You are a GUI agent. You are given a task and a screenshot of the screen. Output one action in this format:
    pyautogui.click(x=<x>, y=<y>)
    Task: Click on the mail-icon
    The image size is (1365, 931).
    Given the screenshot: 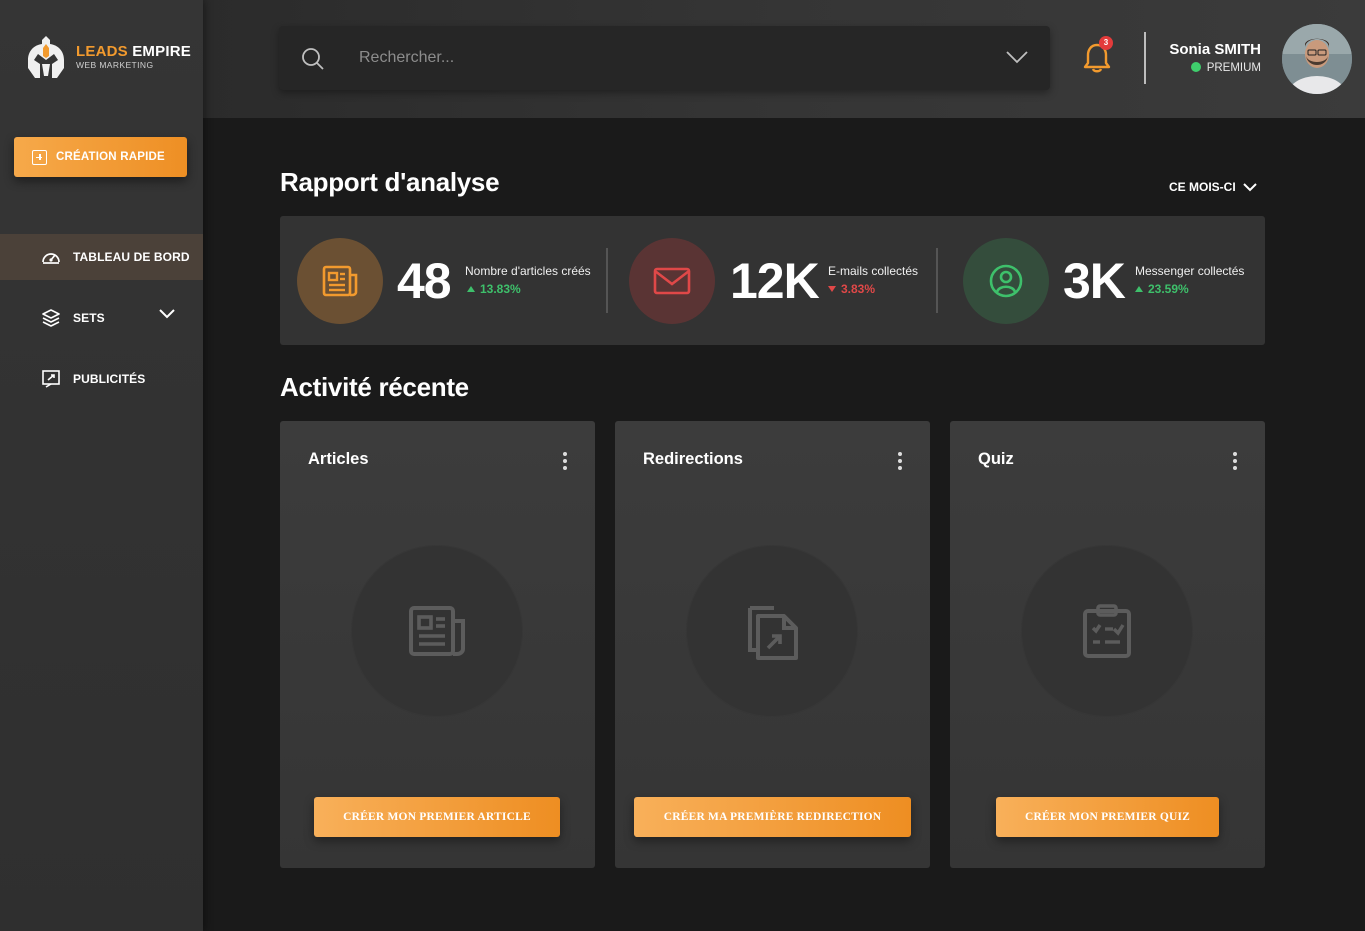 What is the action you would take?
    pyautogui.click(x=672, y=281)
    